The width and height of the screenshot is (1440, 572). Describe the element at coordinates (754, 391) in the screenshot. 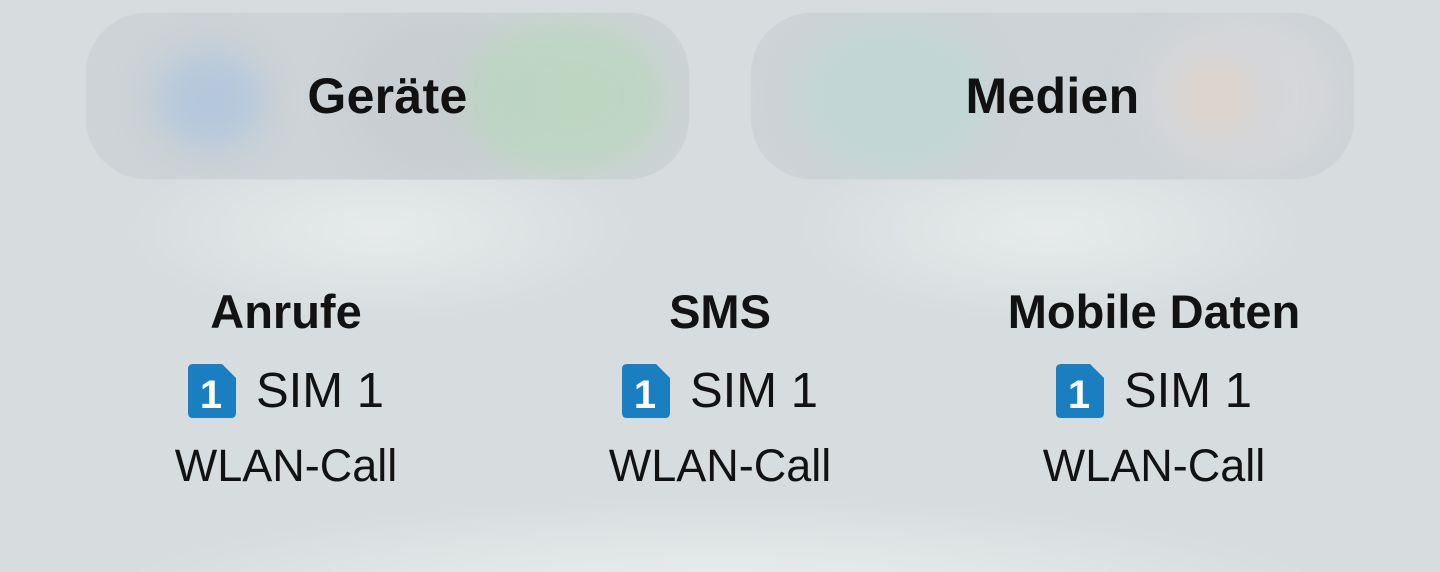

I see `sms-sim-label: SIM 1` at that location.